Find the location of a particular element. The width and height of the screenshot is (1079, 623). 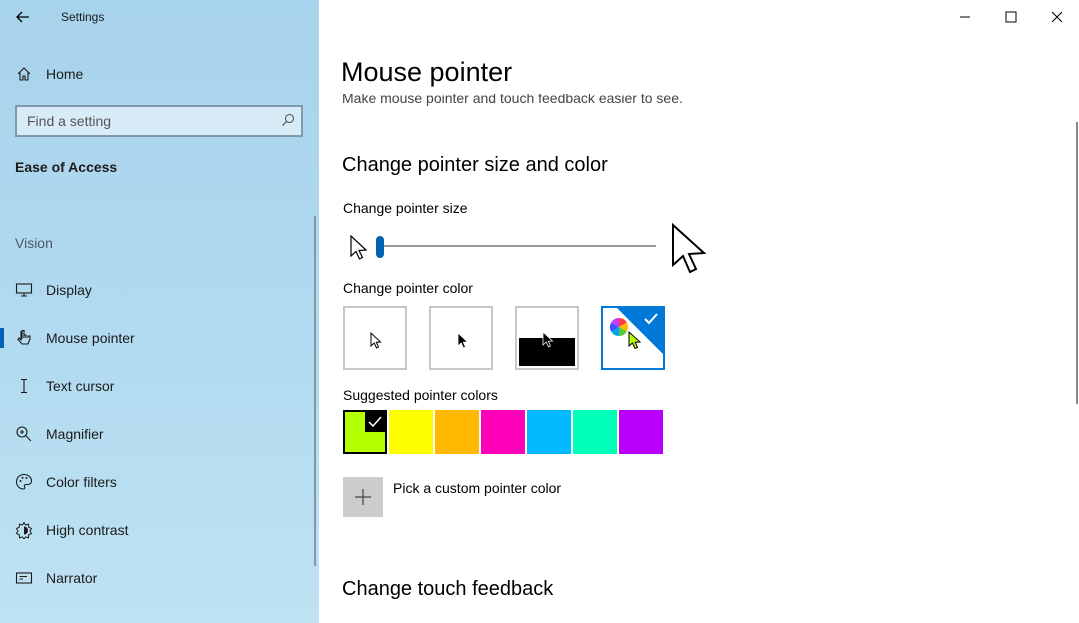

color-wheel-icon is located at coordinates (619, 327).